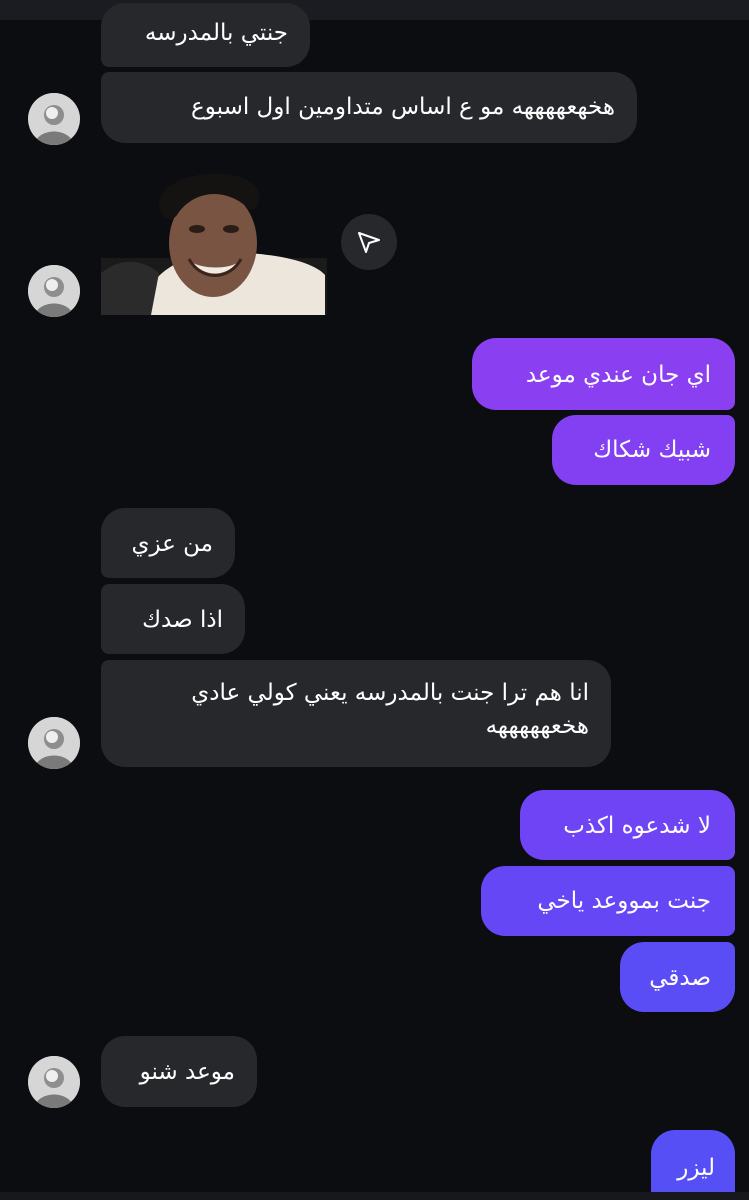  I want to click on incoming-message-bubble: اذا صدك, so click(173, 619).